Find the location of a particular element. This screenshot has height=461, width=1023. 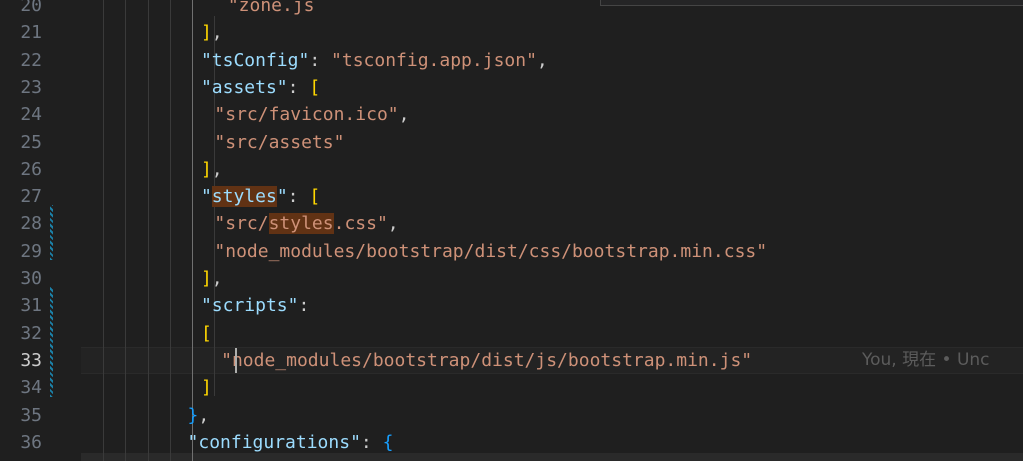

code-text: [ is located at coordinates (206, 333).